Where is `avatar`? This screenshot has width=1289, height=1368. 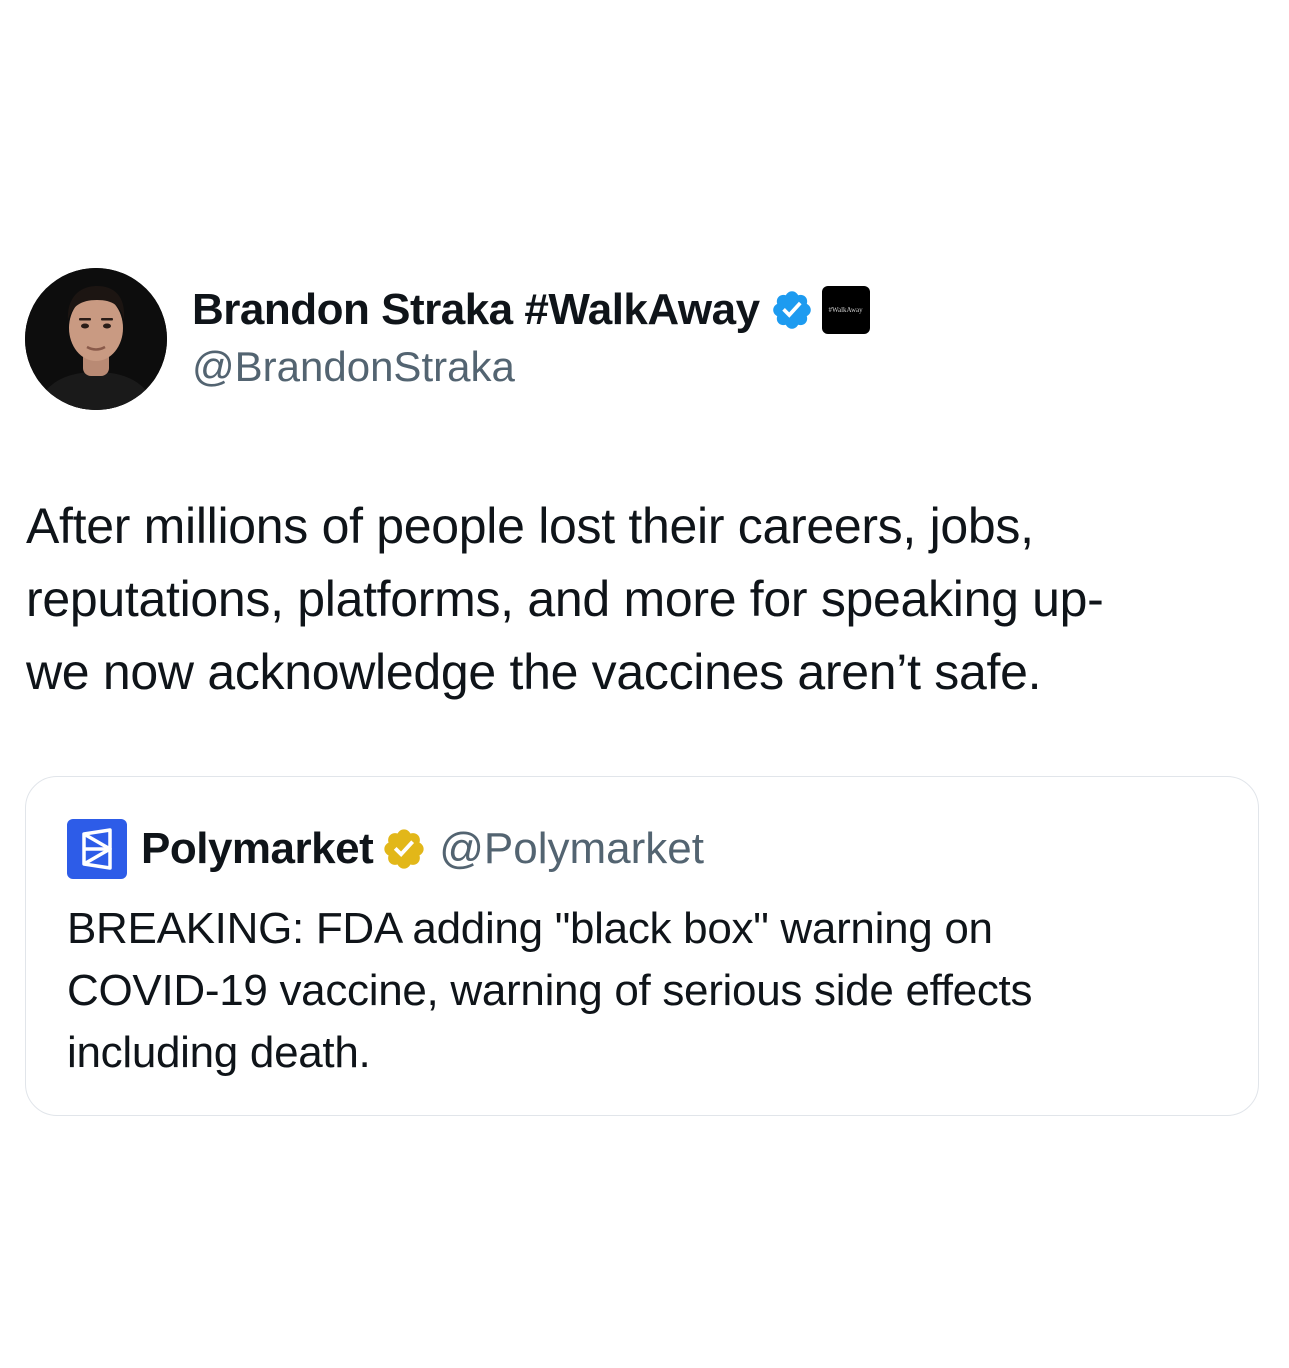 avatar is located at coordinates (96, 339).